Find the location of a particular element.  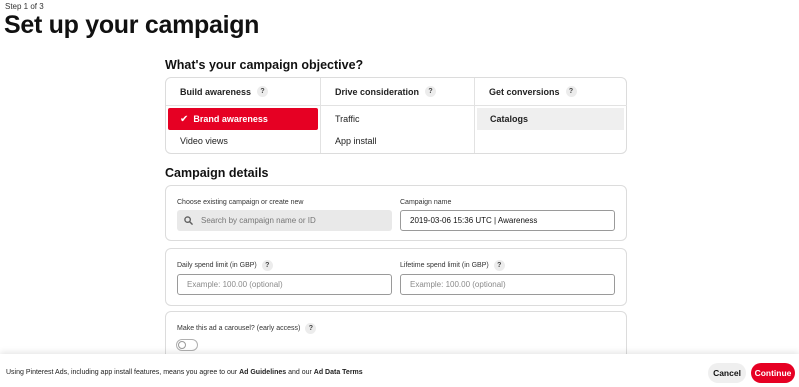

objective-option-label: Video views is located at coordinates (204, 141).